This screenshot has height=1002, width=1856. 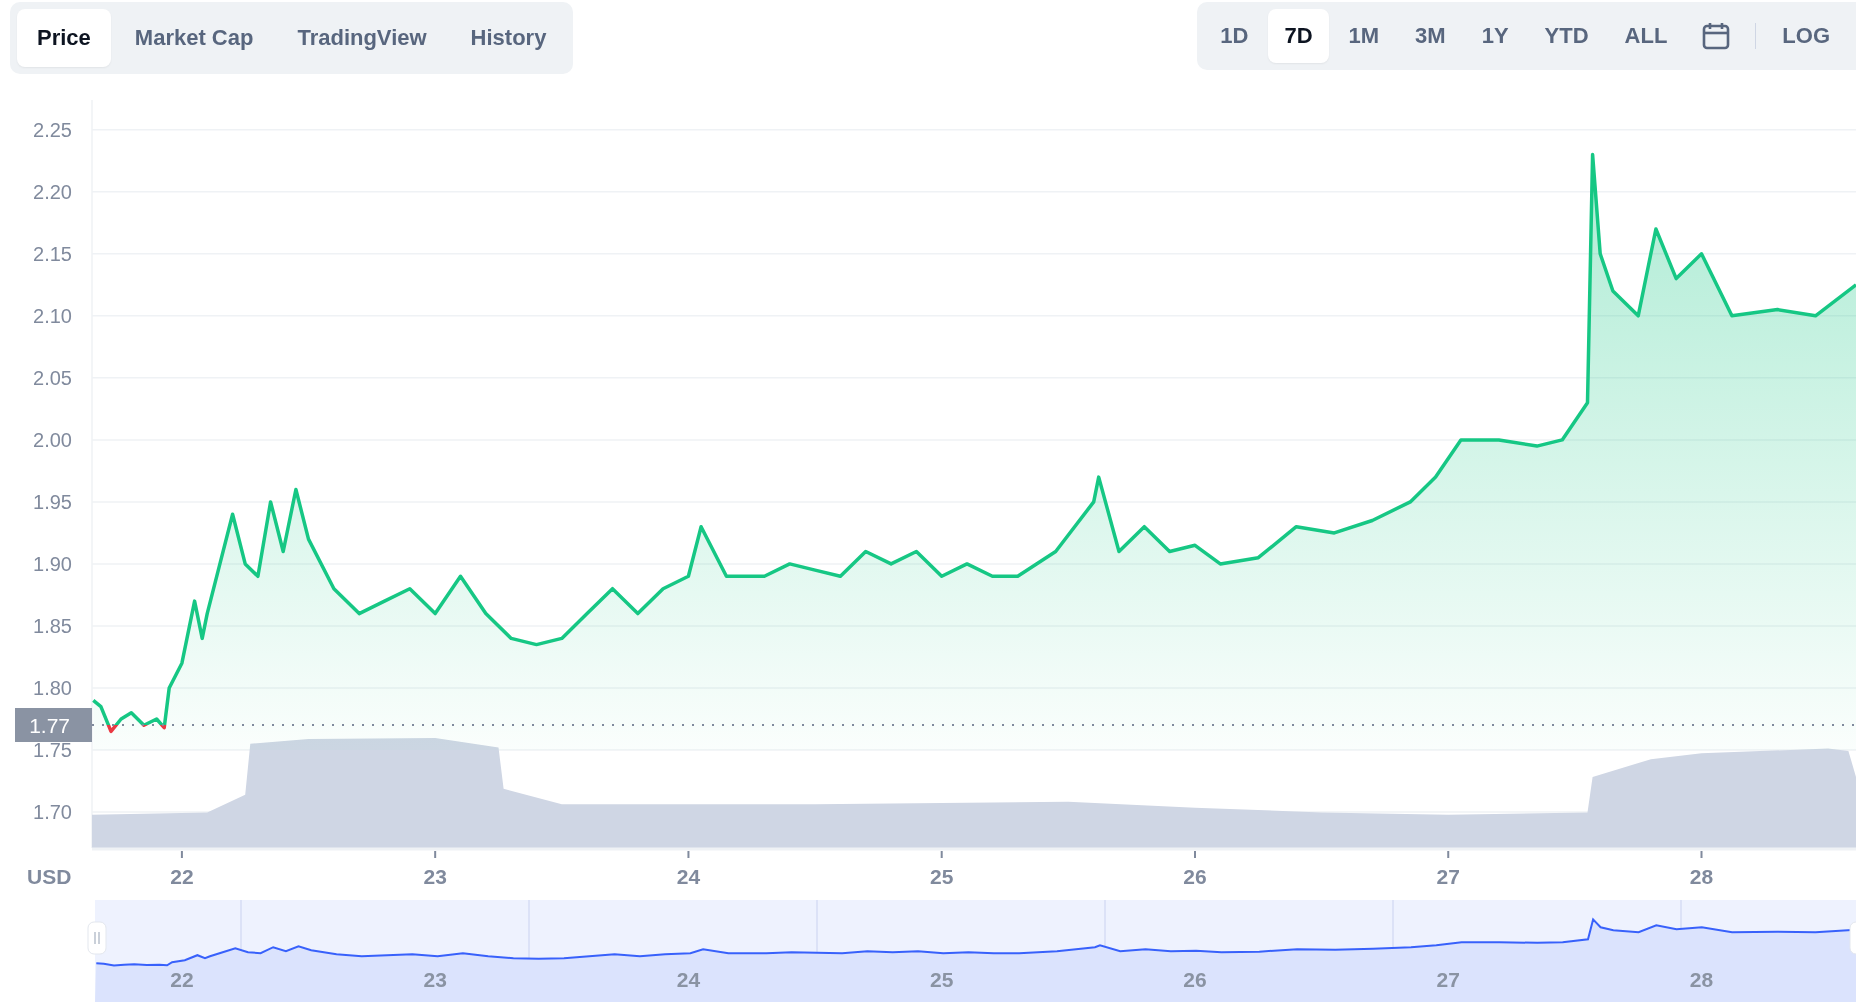 I want to click on x-axis-label: 26, so click(x=1195, y=876).